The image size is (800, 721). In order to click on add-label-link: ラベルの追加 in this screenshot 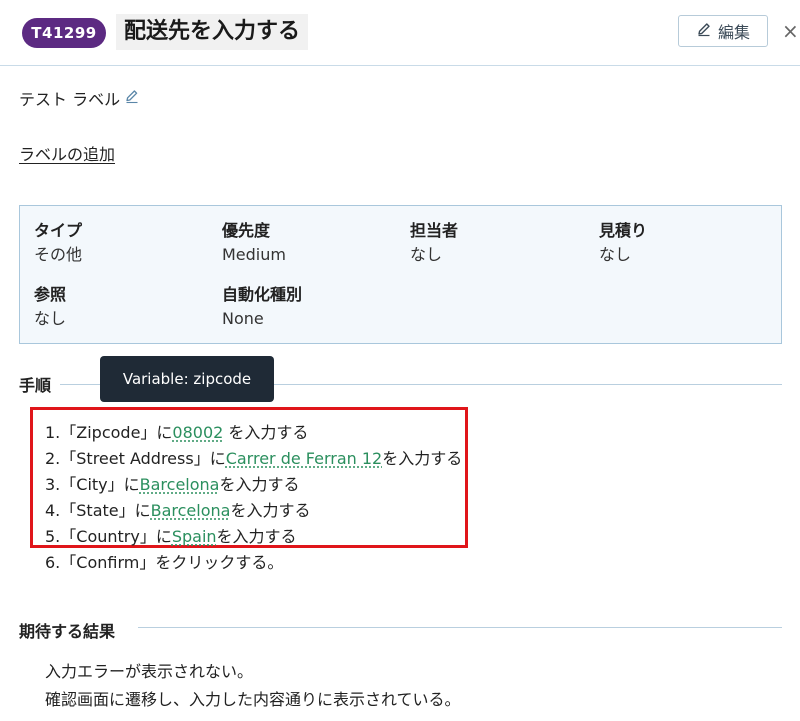, I will do `click(67, 153)`.